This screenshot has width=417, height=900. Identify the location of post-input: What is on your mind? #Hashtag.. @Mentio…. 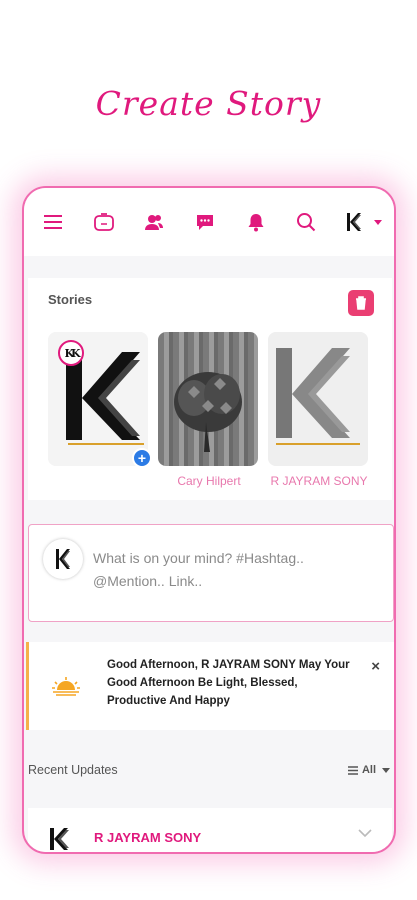
(233, 570).